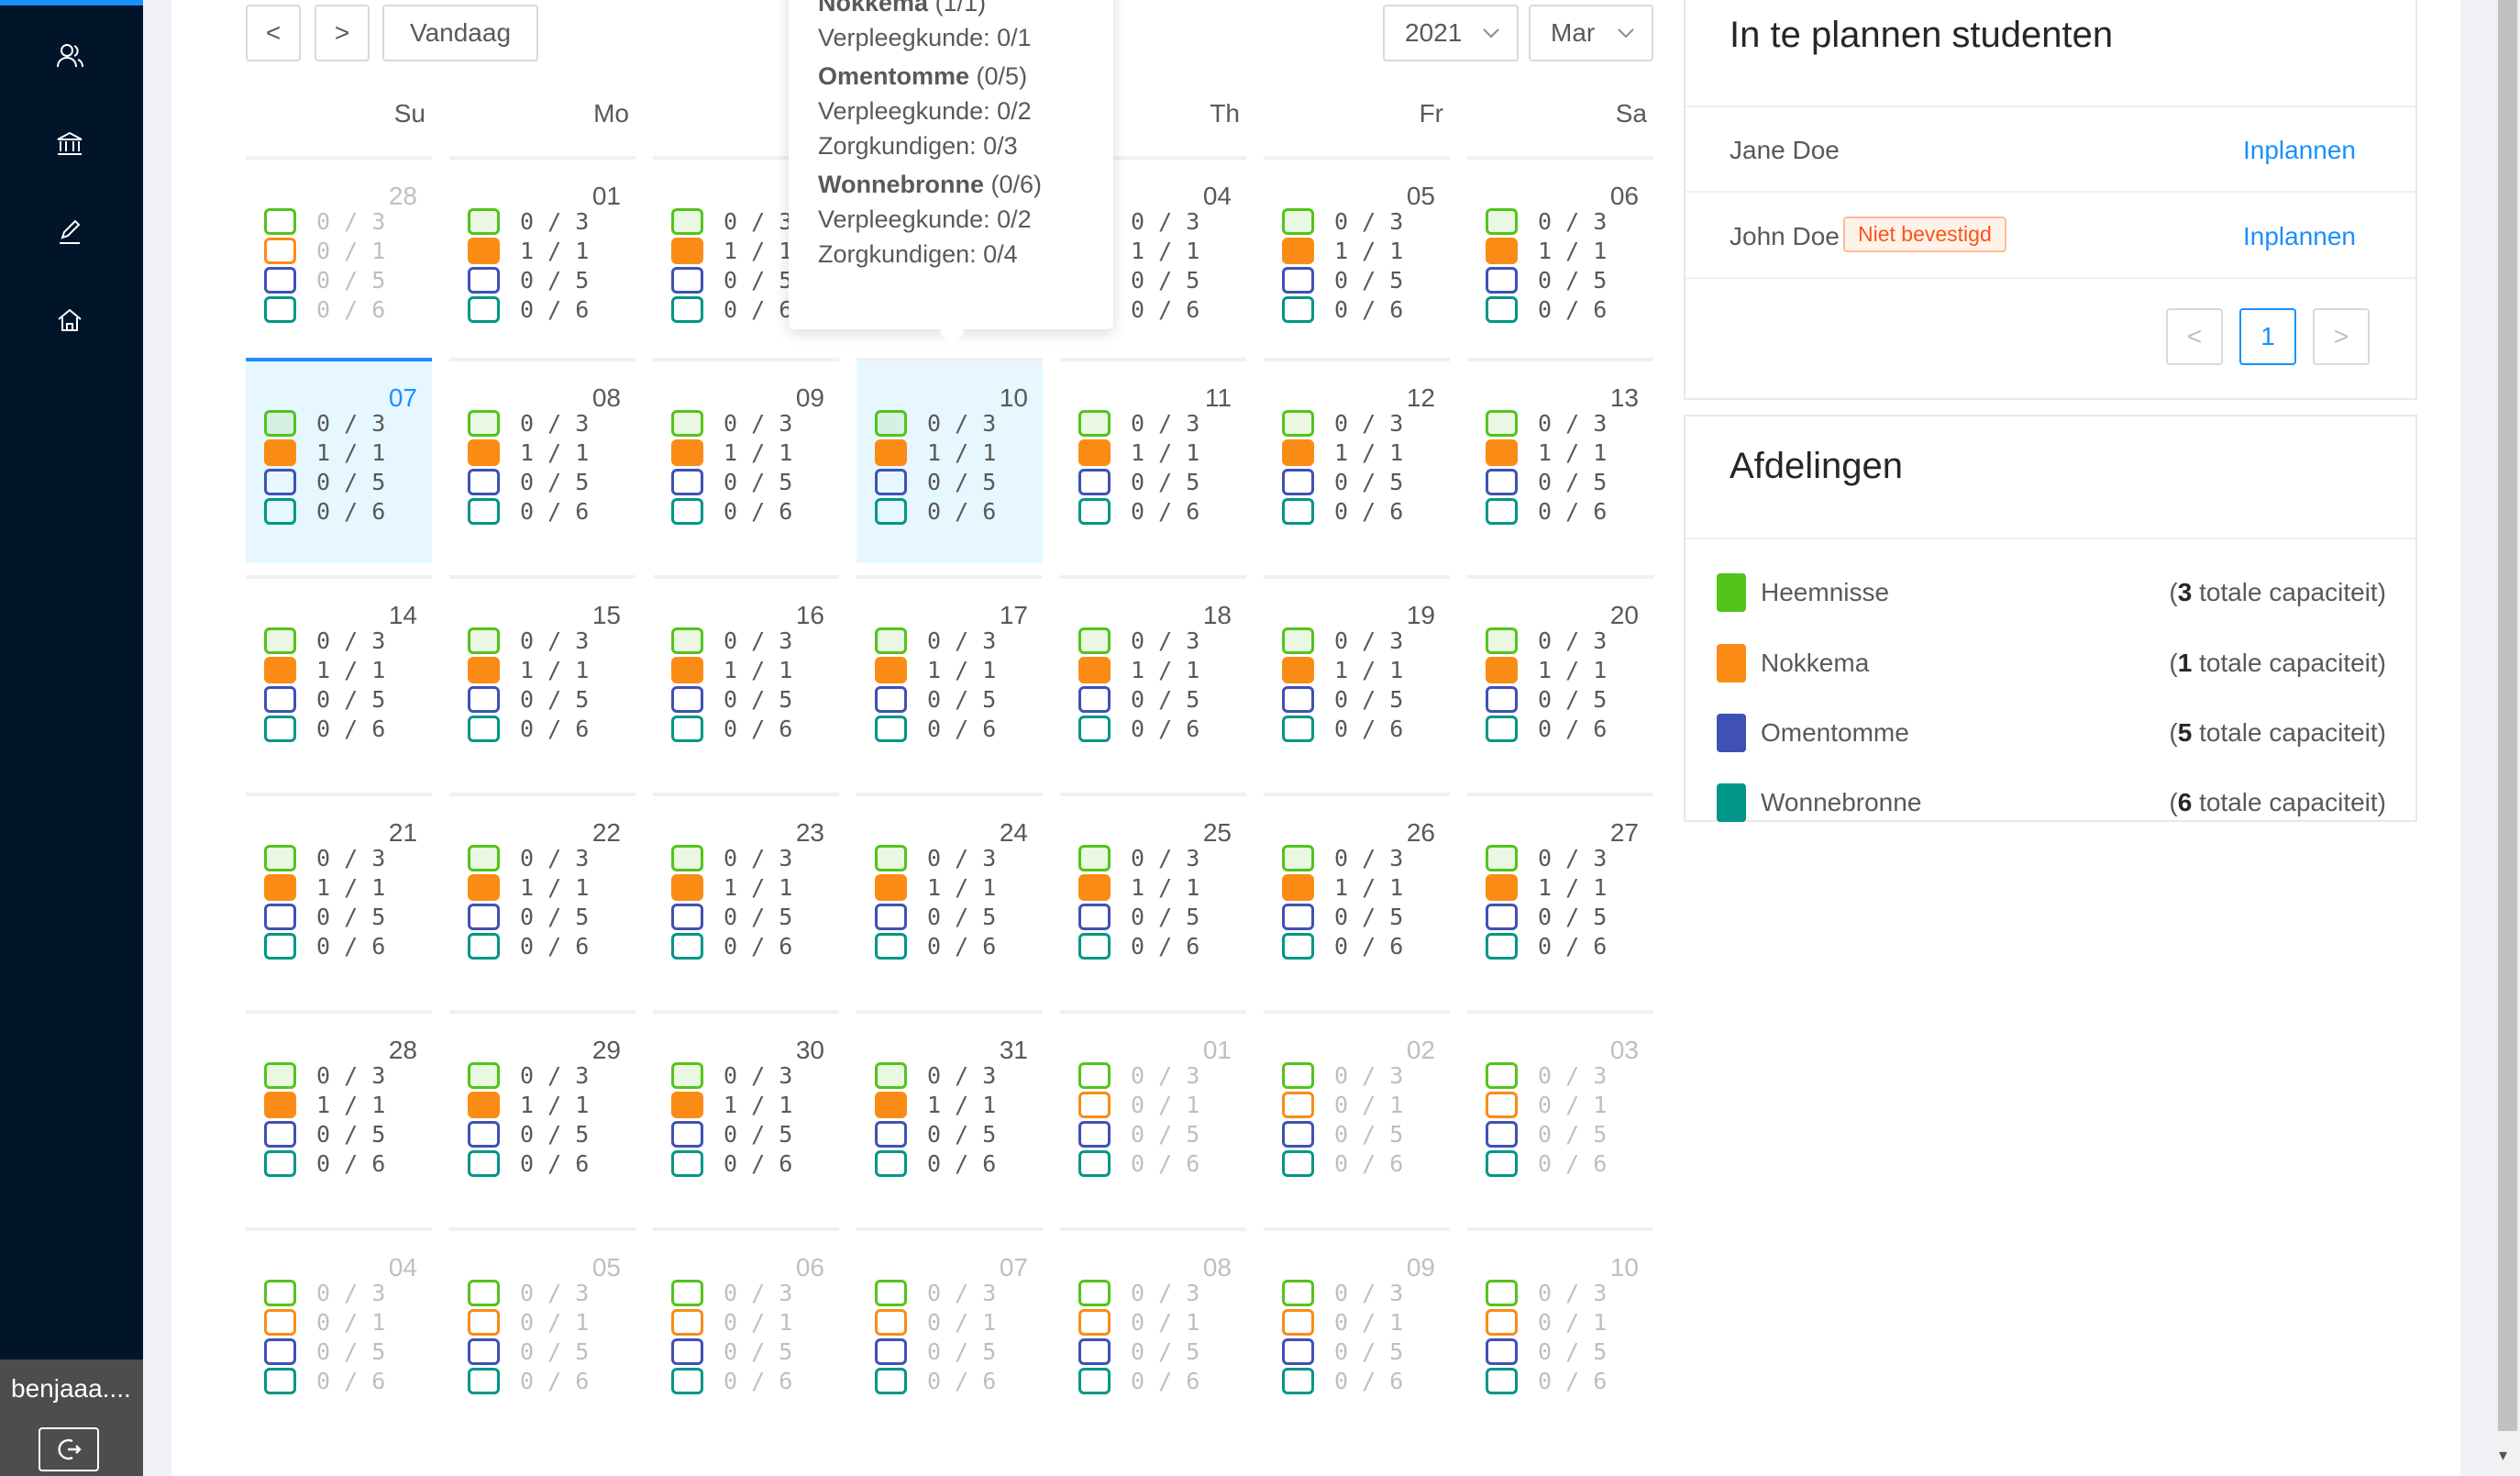 This screenshot has height=1476, width=2520. I want to click on calendar-cell: 13 0 / 31 / 10 / 50 / 6, so click(1560, 460).